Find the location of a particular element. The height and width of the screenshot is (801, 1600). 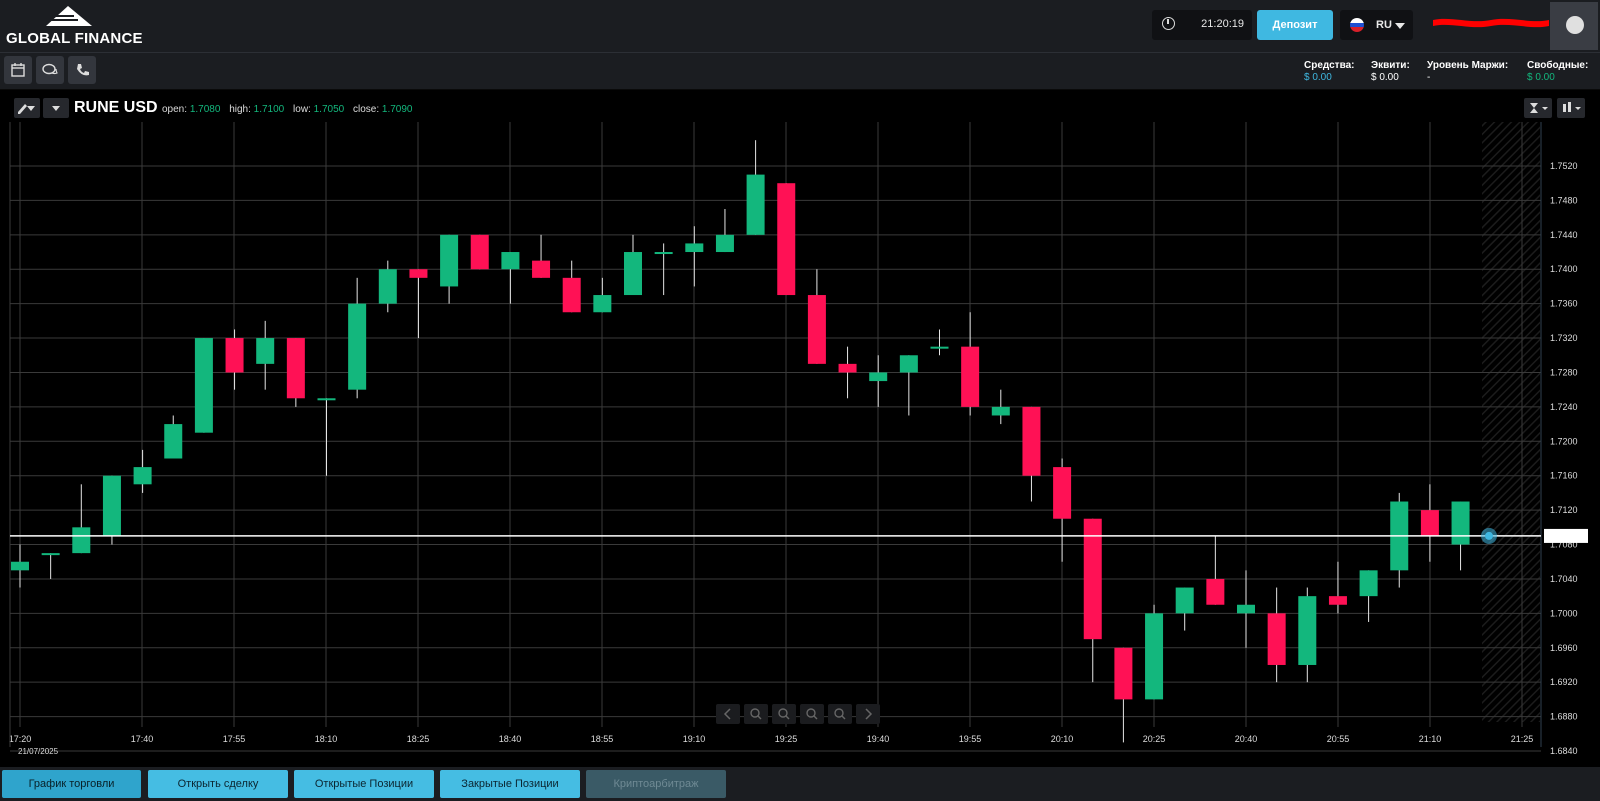

y-axis-label: 1.7400 is located at coordinates (1564, 269).